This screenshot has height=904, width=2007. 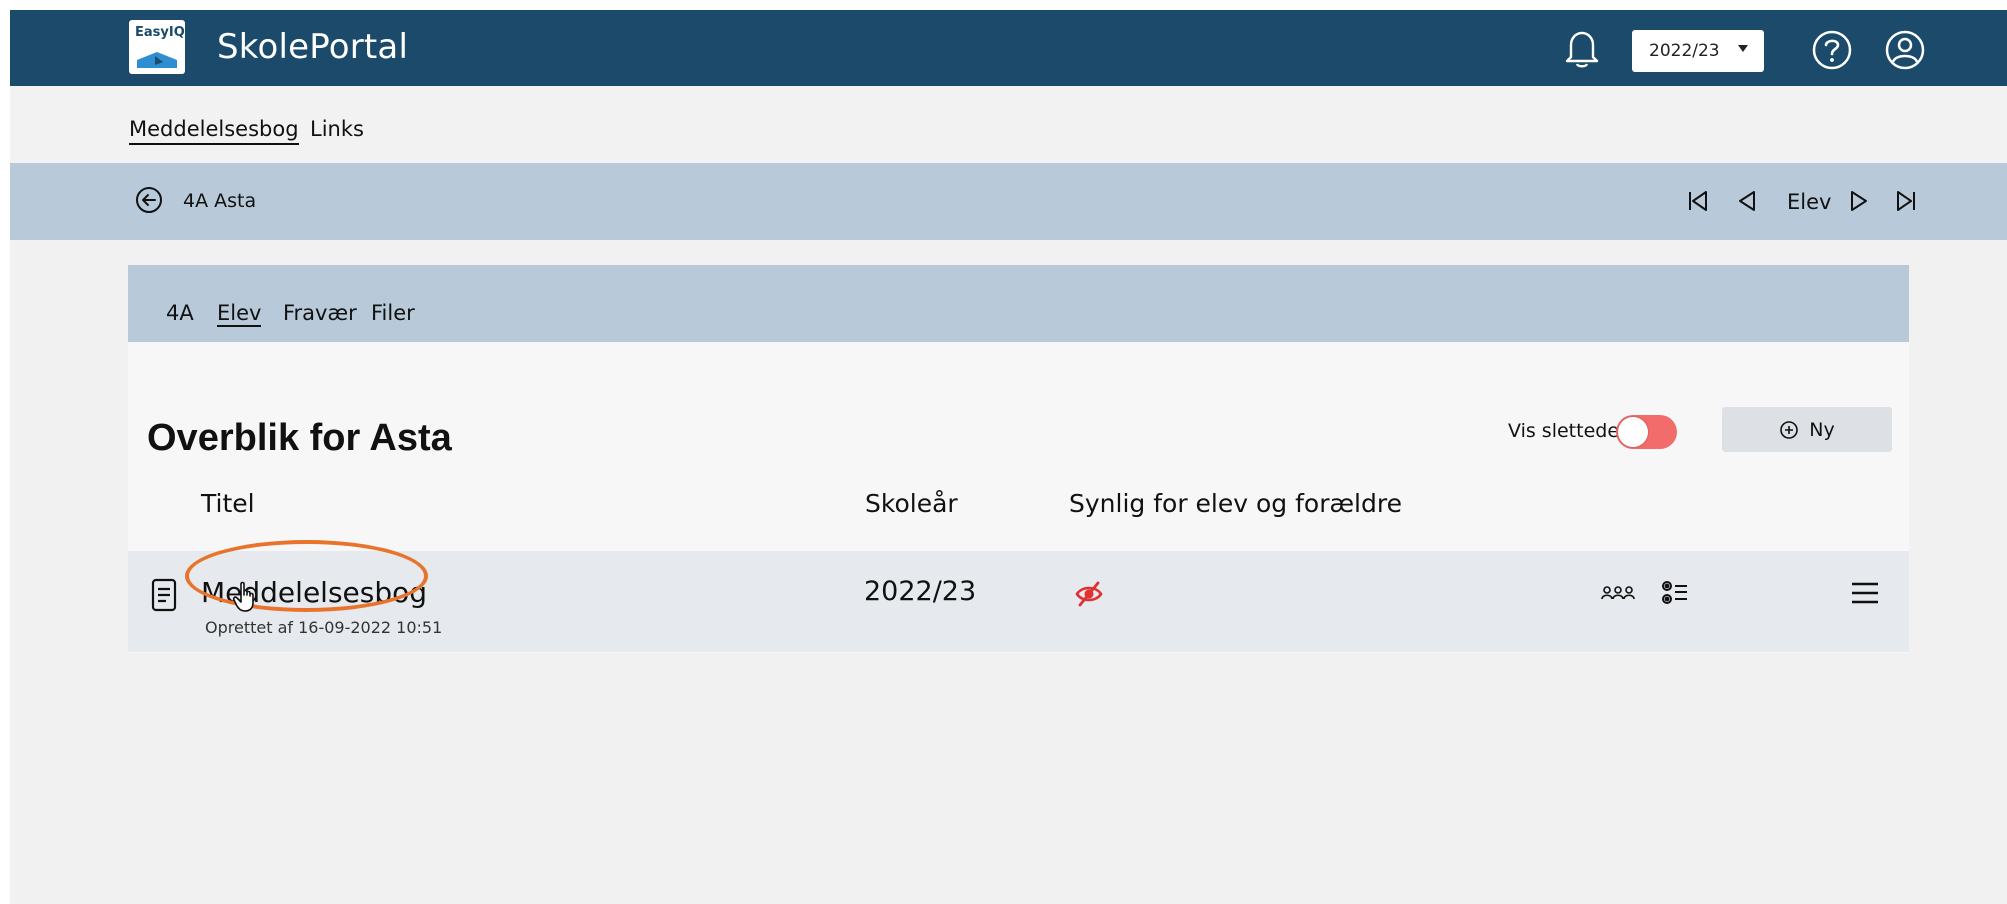 What do you see at coordinates (1618, 593) in the screenshot?
I see `participants-icon` at bounding box center [1618, 593].